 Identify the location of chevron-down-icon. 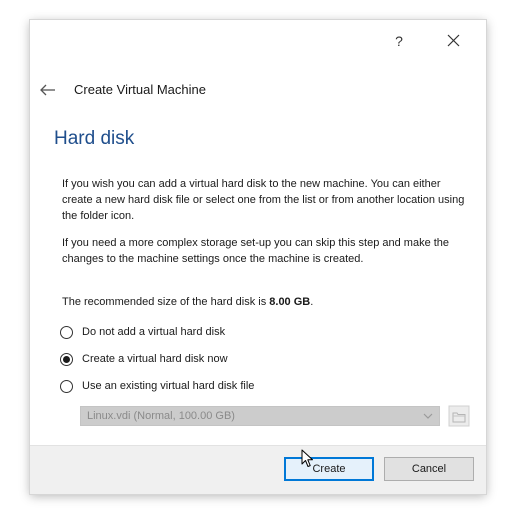
(428, 416).